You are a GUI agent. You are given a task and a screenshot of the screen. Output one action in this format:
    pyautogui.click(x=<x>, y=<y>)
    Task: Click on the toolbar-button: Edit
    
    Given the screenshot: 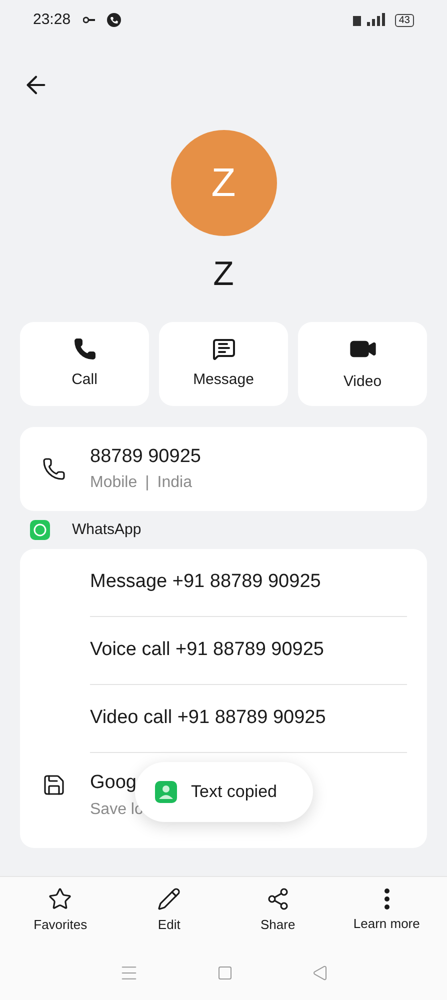 What is the action you would take?
    pyautogui.click(x=169, y=911)
    